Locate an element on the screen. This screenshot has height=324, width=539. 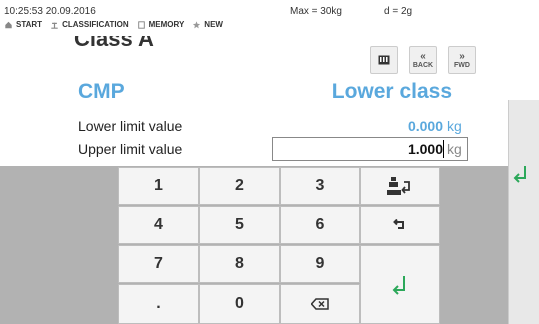
menu-new-label: NEW is located at coordinates (213, 24).